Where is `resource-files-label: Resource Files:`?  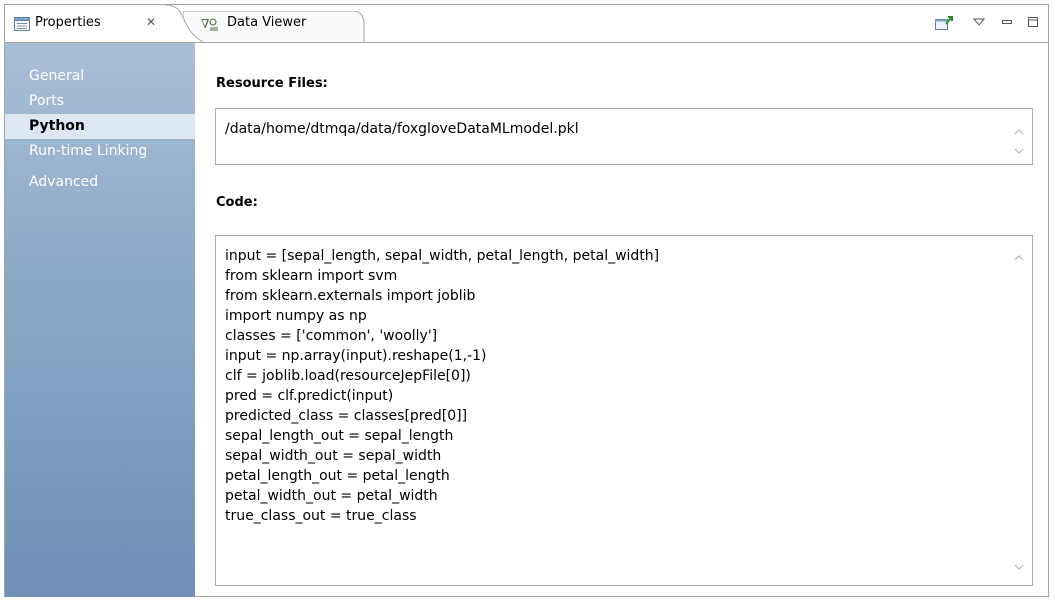
resource-files-label: Resource Files: is located at coordinates (272, 83).